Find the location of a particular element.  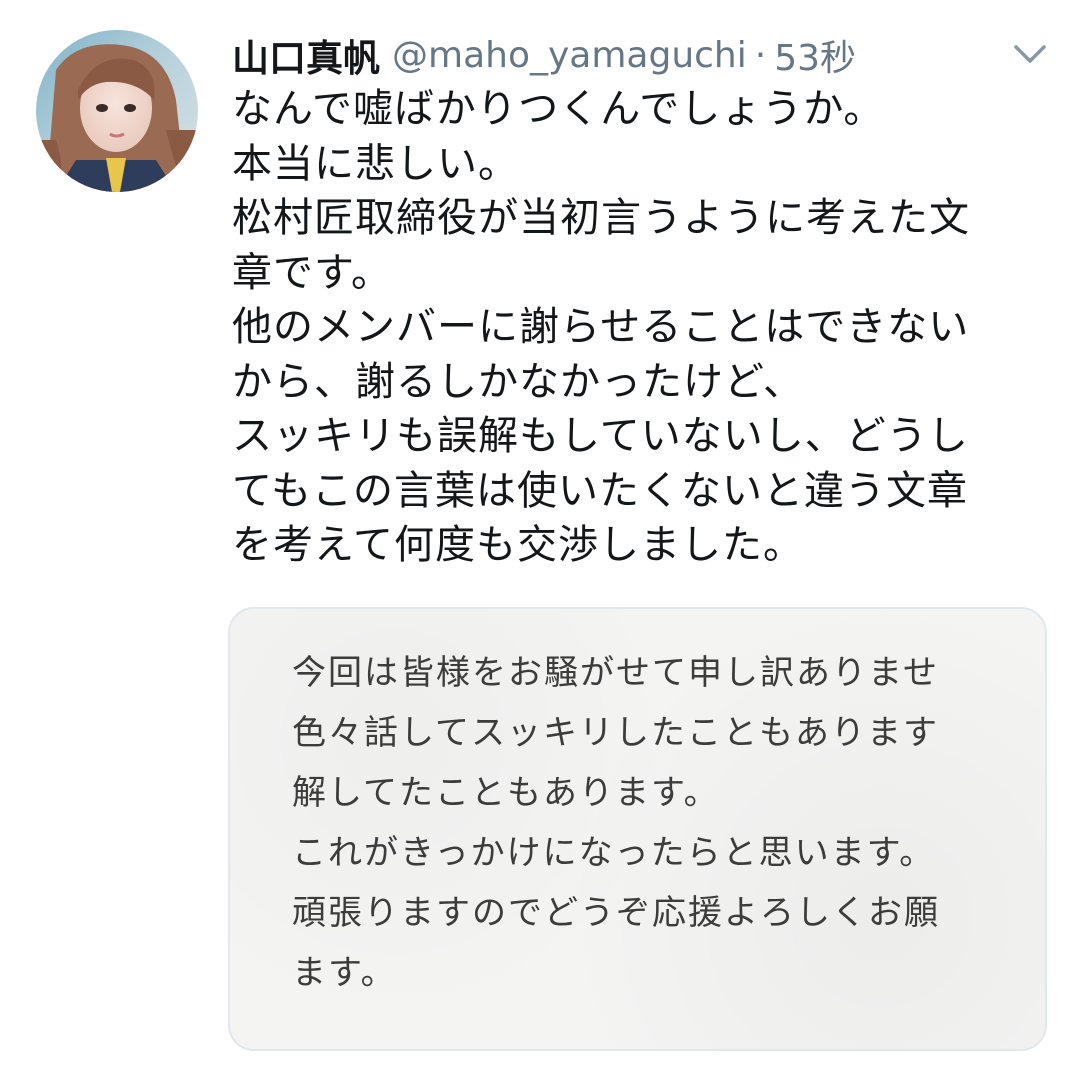

tweet-header: 山口真帆 @maho_yamaguchi · 53秒 is located at coordinates (544, 55).